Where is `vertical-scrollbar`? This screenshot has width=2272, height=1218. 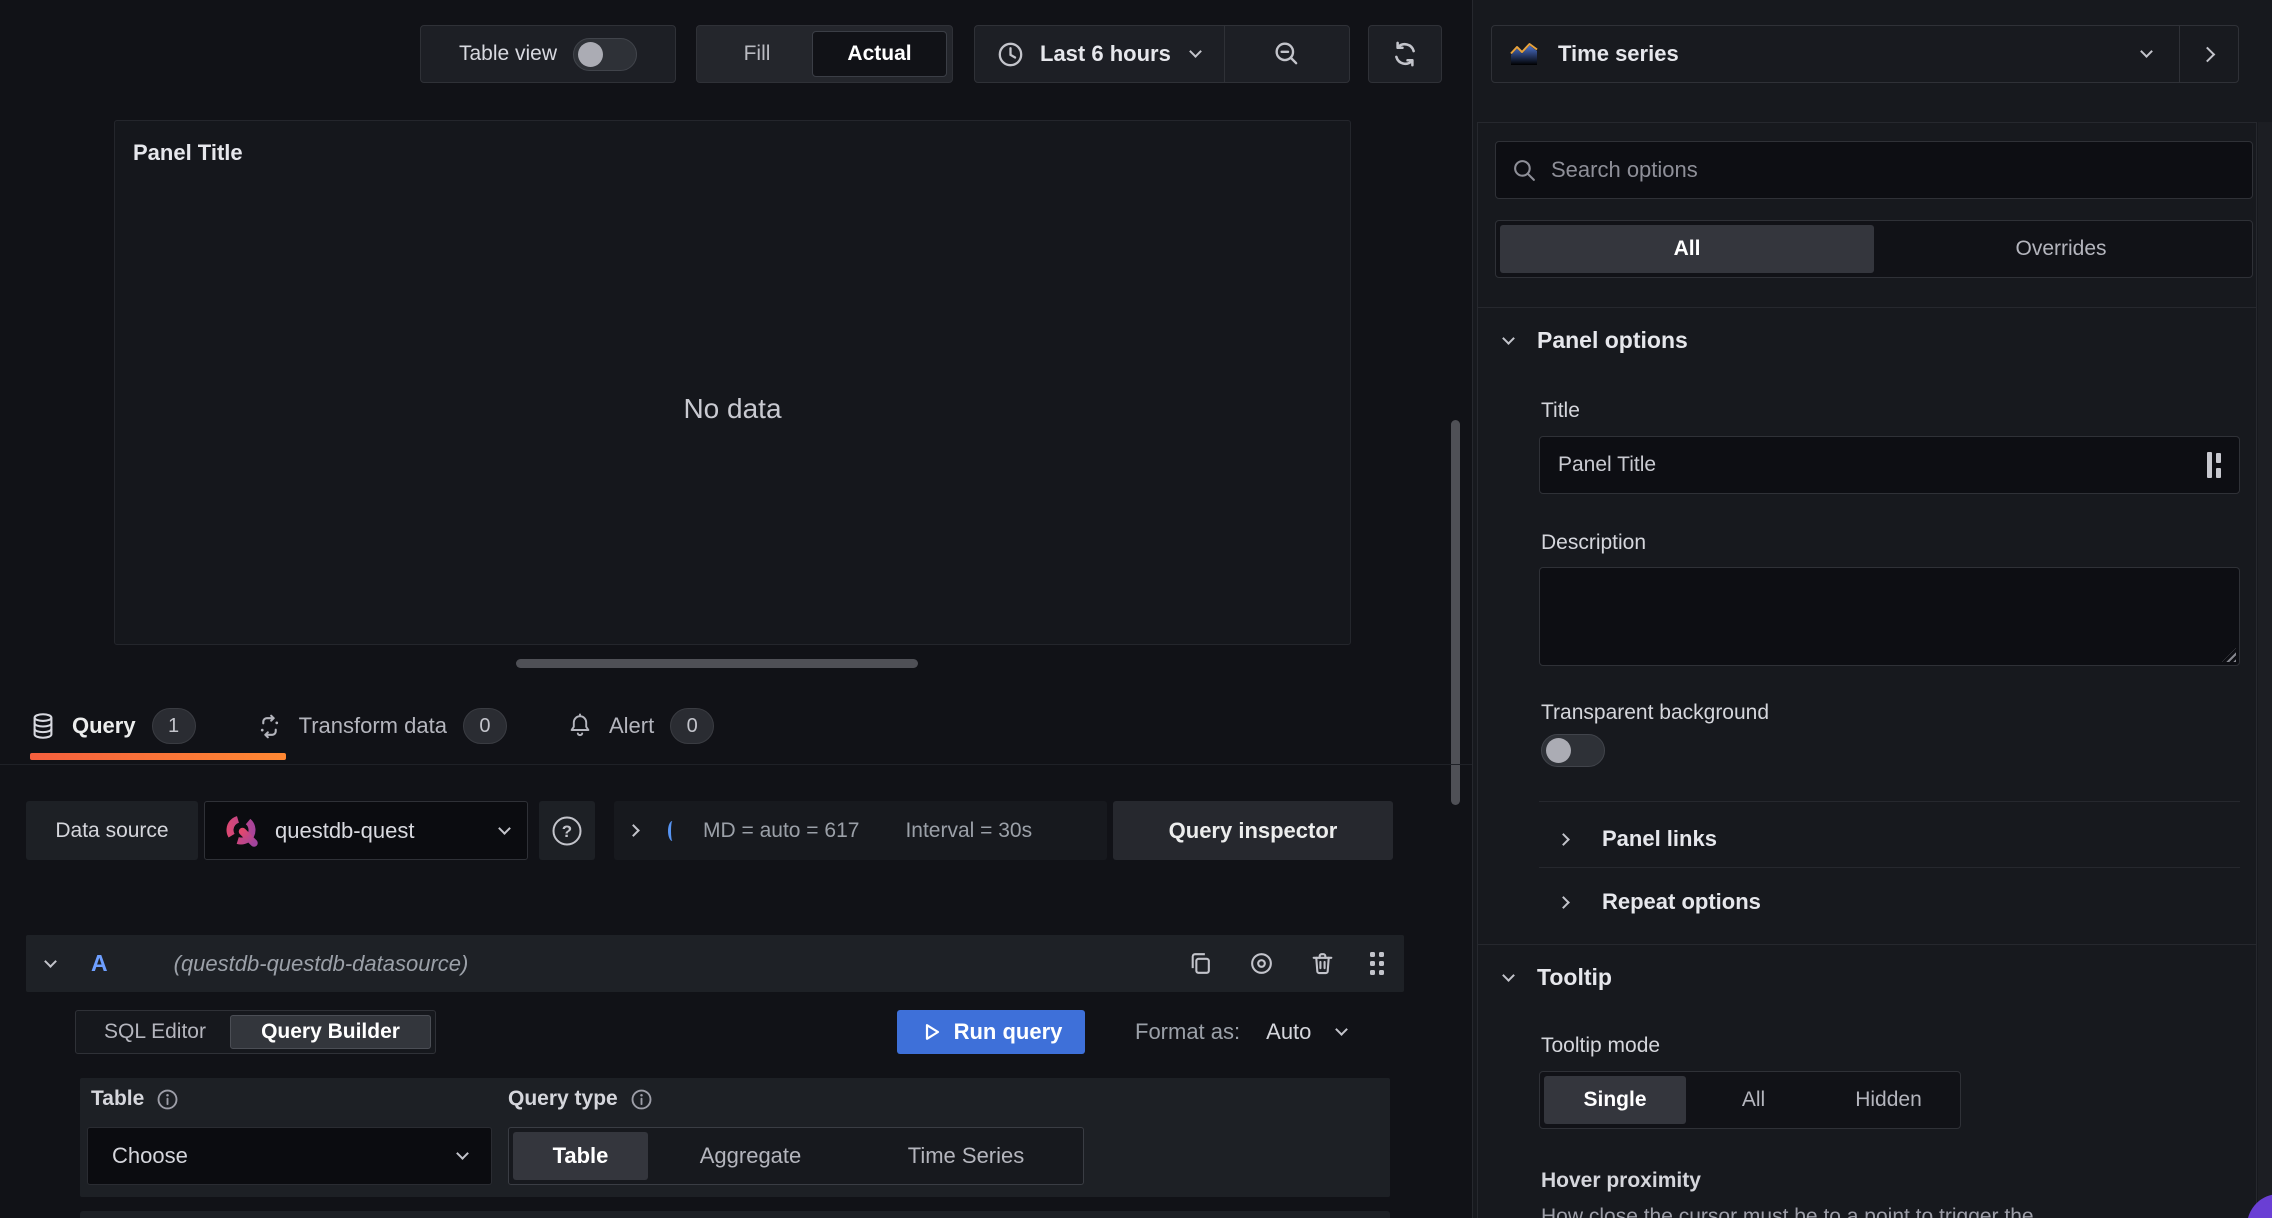 vertical-scrollbar is located at coordinates (1455, 612).